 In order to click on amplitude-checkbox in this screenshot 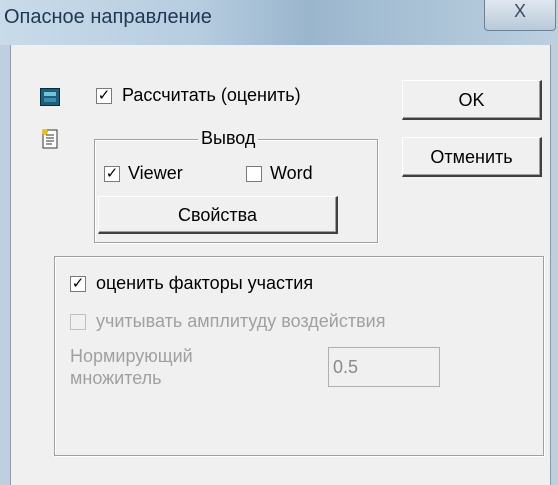, I will do `click(78, 322)`.